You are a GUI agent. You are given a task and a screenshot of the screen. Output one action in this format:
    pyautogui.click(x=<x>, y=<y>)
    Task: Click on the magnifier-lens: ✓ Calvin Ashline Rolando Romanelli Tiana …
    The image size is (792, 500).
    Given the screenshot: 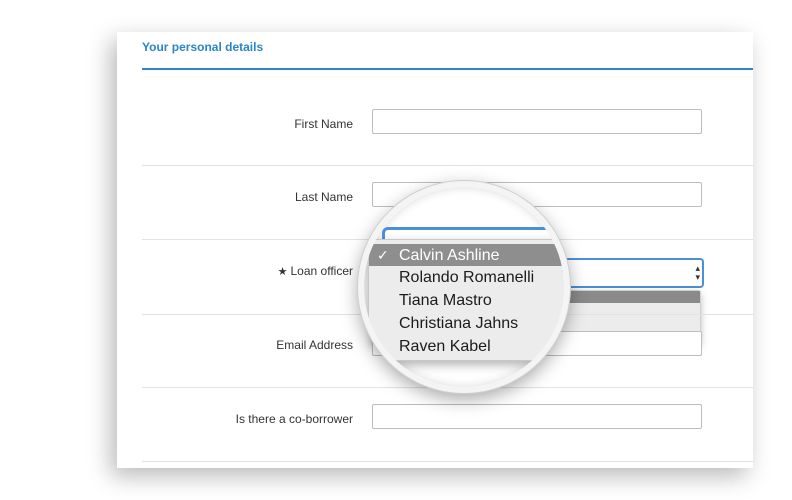 What is the action you would take?
    pyautogui.click(x=464, y=287)
    